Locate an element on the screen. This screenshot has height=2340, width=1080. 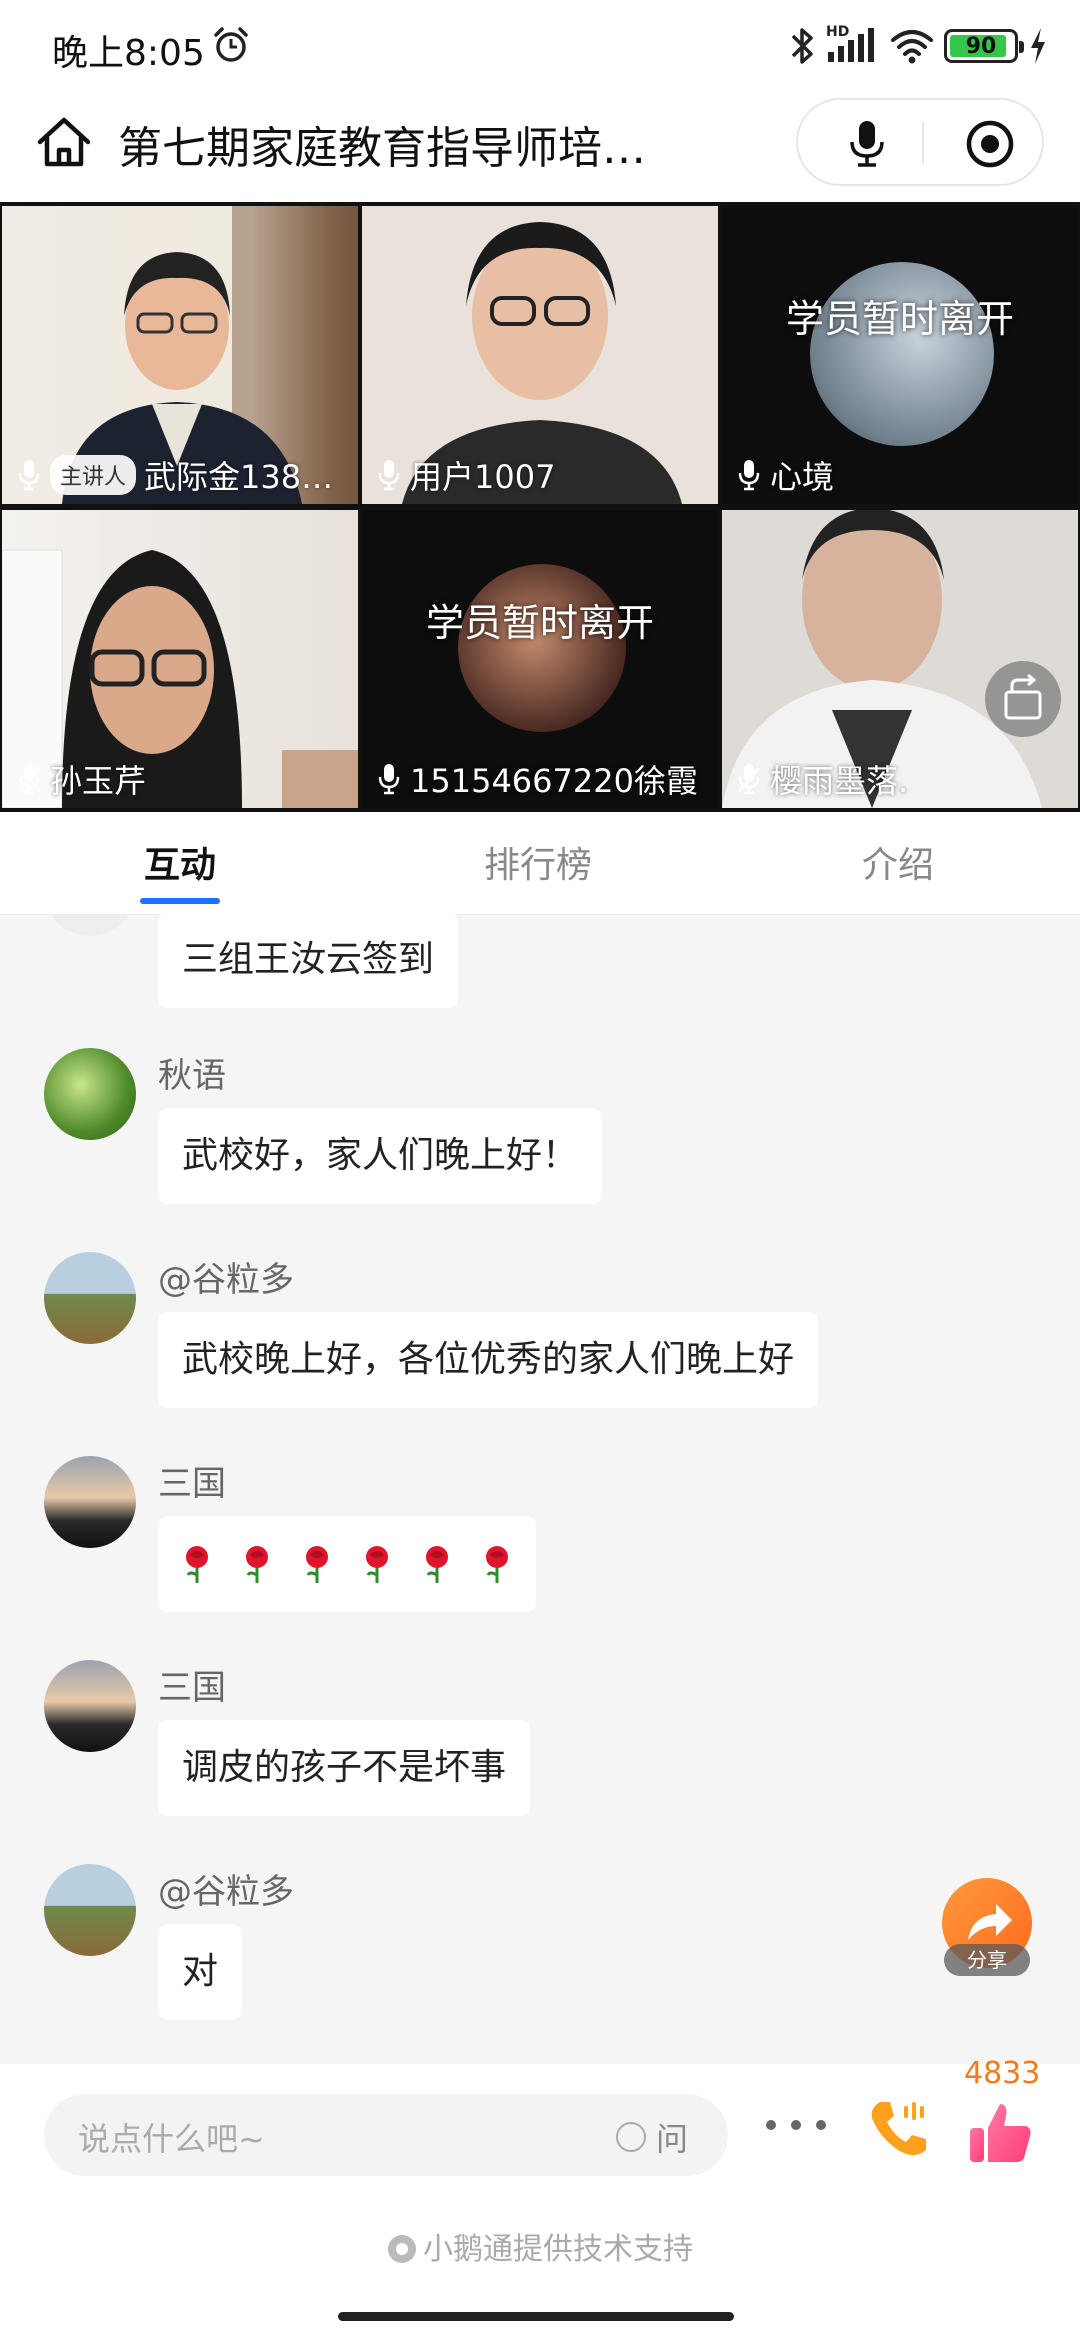
share-label: 分享 is located at coordinates (987, 1960).